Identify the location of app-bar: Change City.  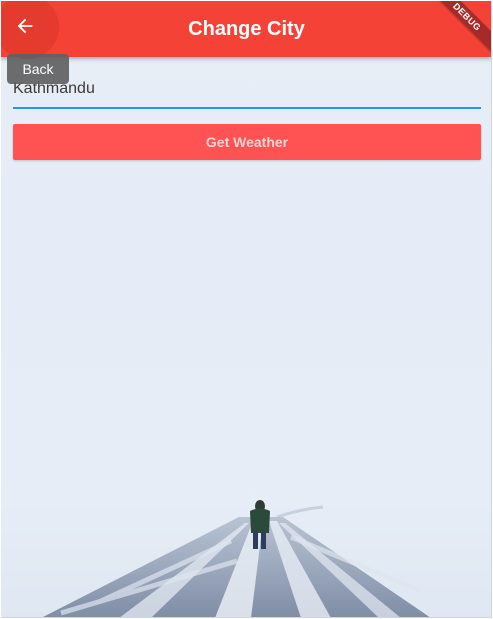
(246, 30).